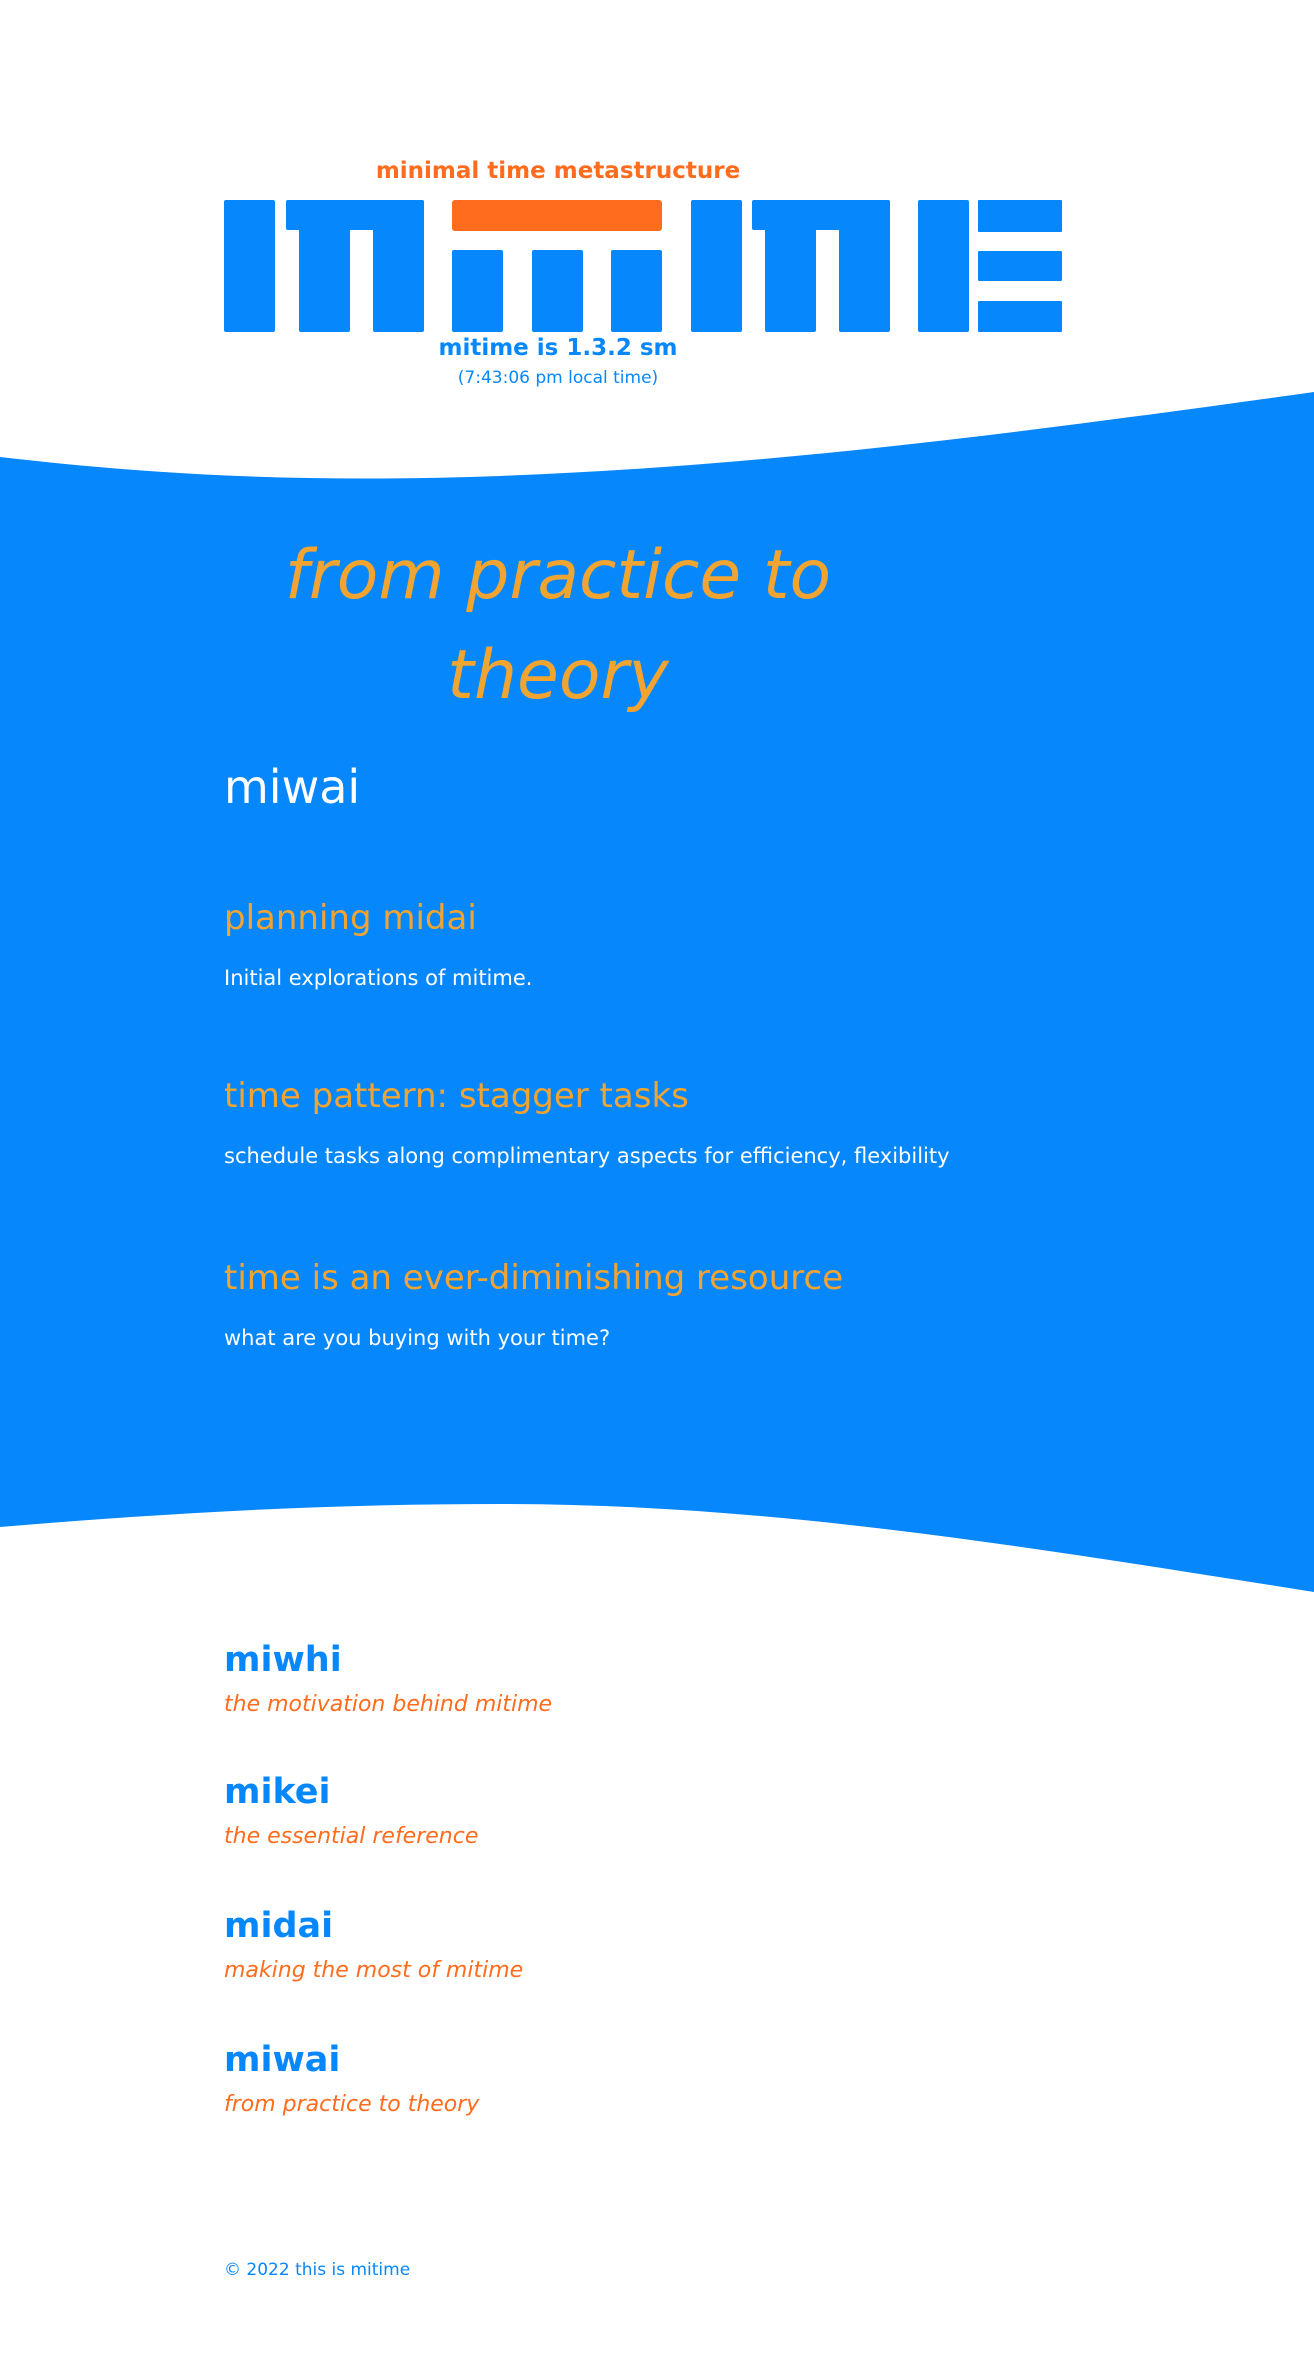 This screenshot has width=1314, height=2354. What do you see at coordinates (277, 1792) in the screenshot?
I see `nav-item-name: mikei` at bounding box center [277, 1792].